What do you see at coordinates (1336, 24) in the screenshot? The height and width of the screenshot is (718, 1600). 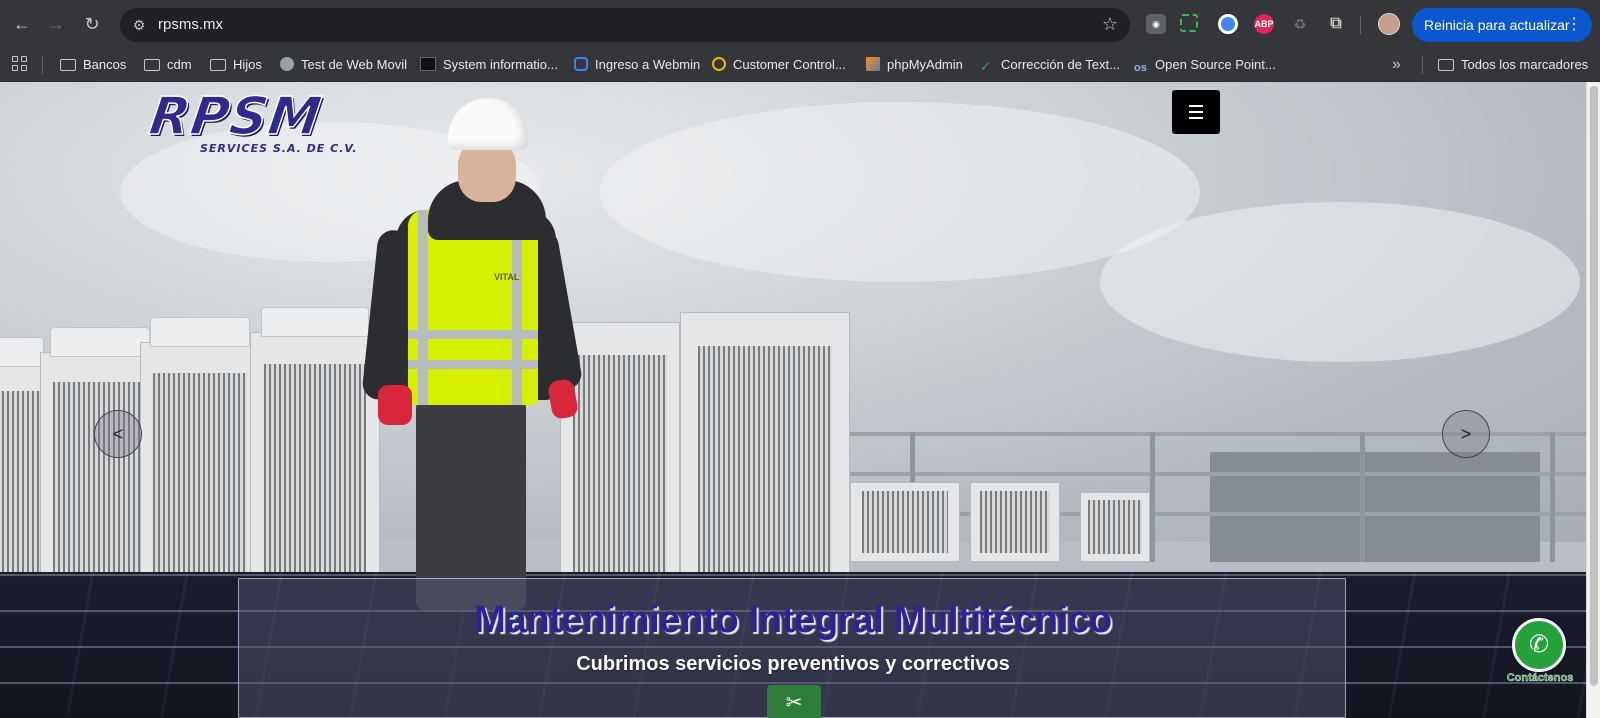 I see `extensions-puzzle-icon: ⧉` at bounding box center [1336, 24].